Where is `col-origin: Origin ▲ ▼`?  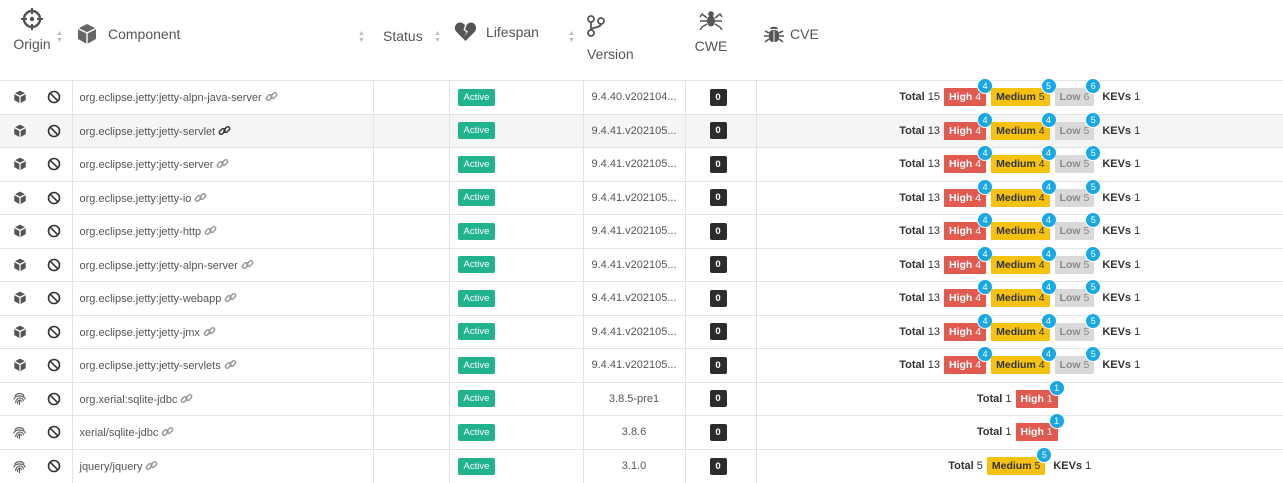 col-origin: Origin ▲ ▼ is located at coordinates (36, 40).